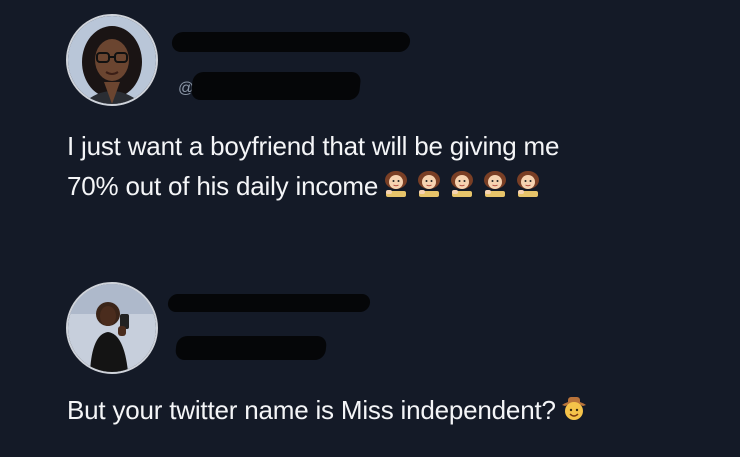 Image resolution: width=740 pixels, height=457 pixels. What do you see at coordinates (223, 186) in the screenshot?
I see `tweet-body-line-2-text: 70% out of his daily income` at bounding box center [223, 186].